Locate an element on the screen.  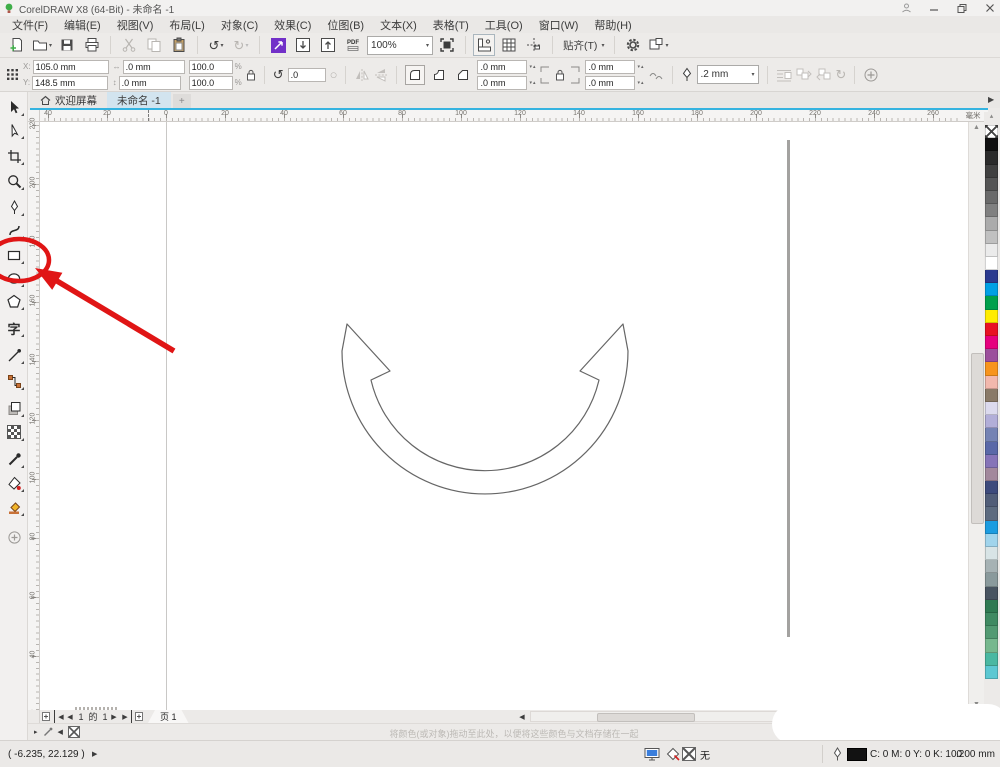
zoom-tool is located at coordinates (14, 181).